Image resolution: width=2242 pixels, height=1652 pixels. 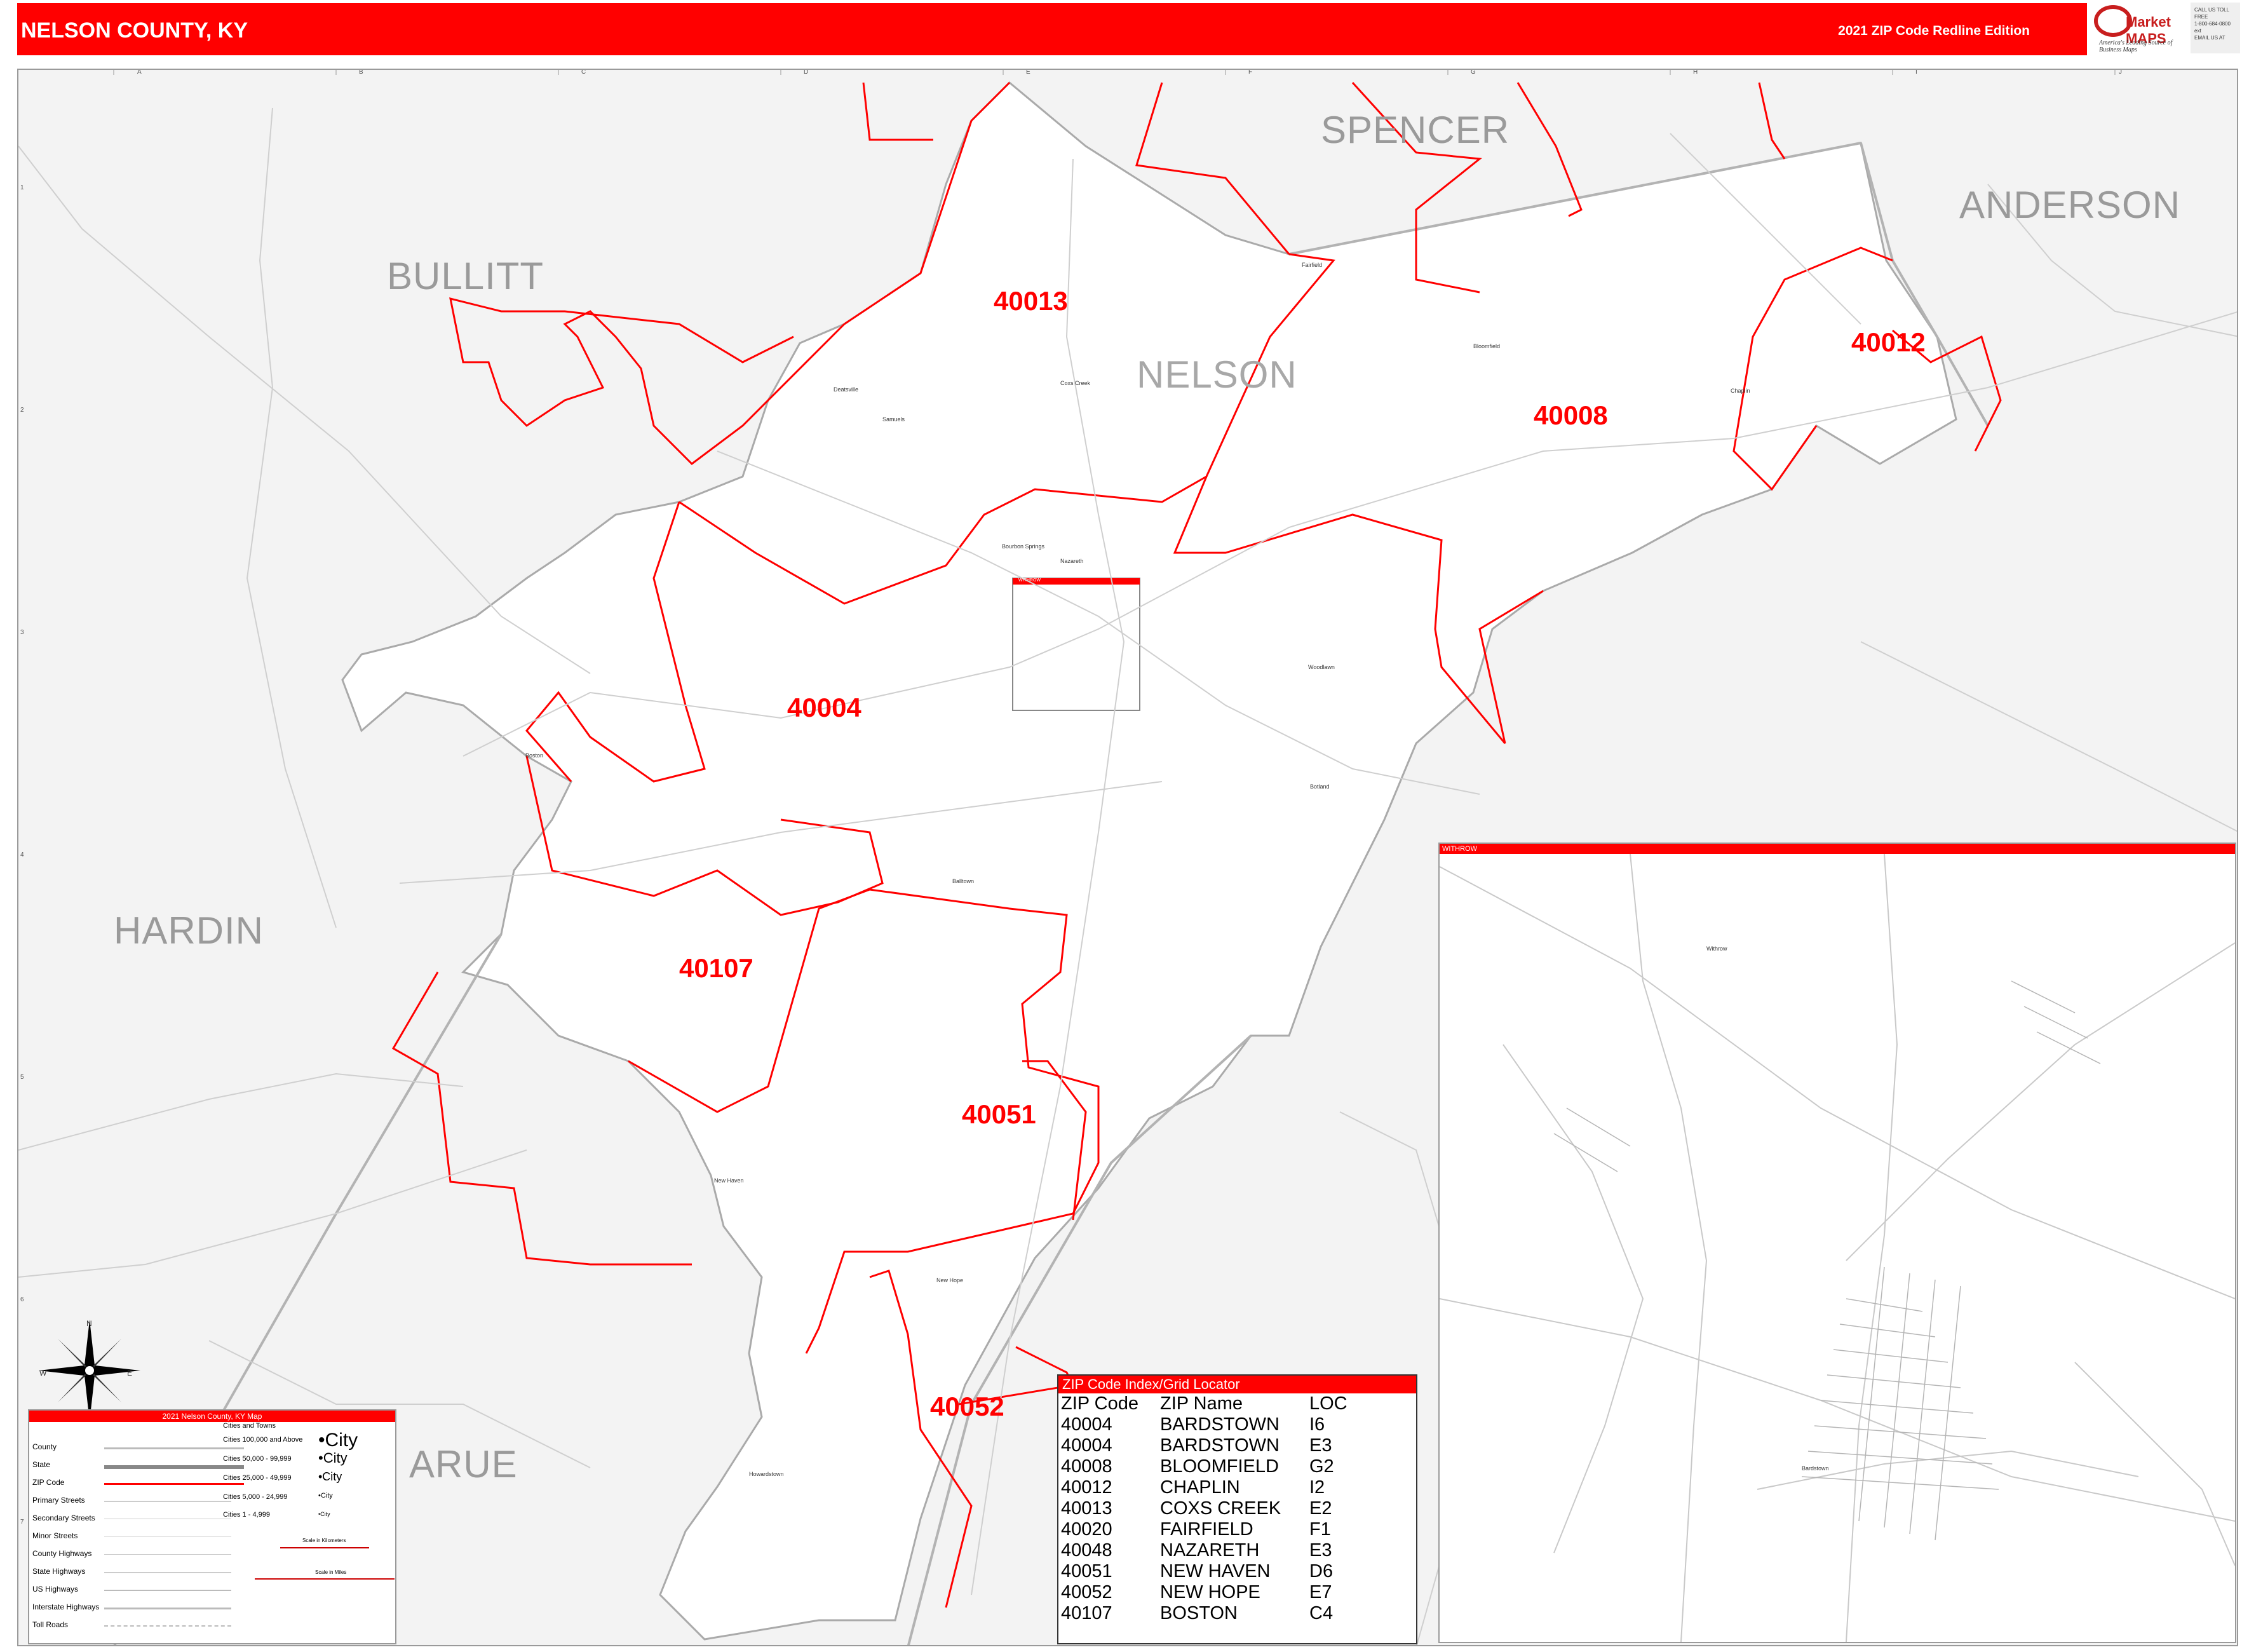 What do you see at coordinates (1076, 644) in the screenshot?
I see `withrow-inset-marker` at bounding box center [1076, 644].